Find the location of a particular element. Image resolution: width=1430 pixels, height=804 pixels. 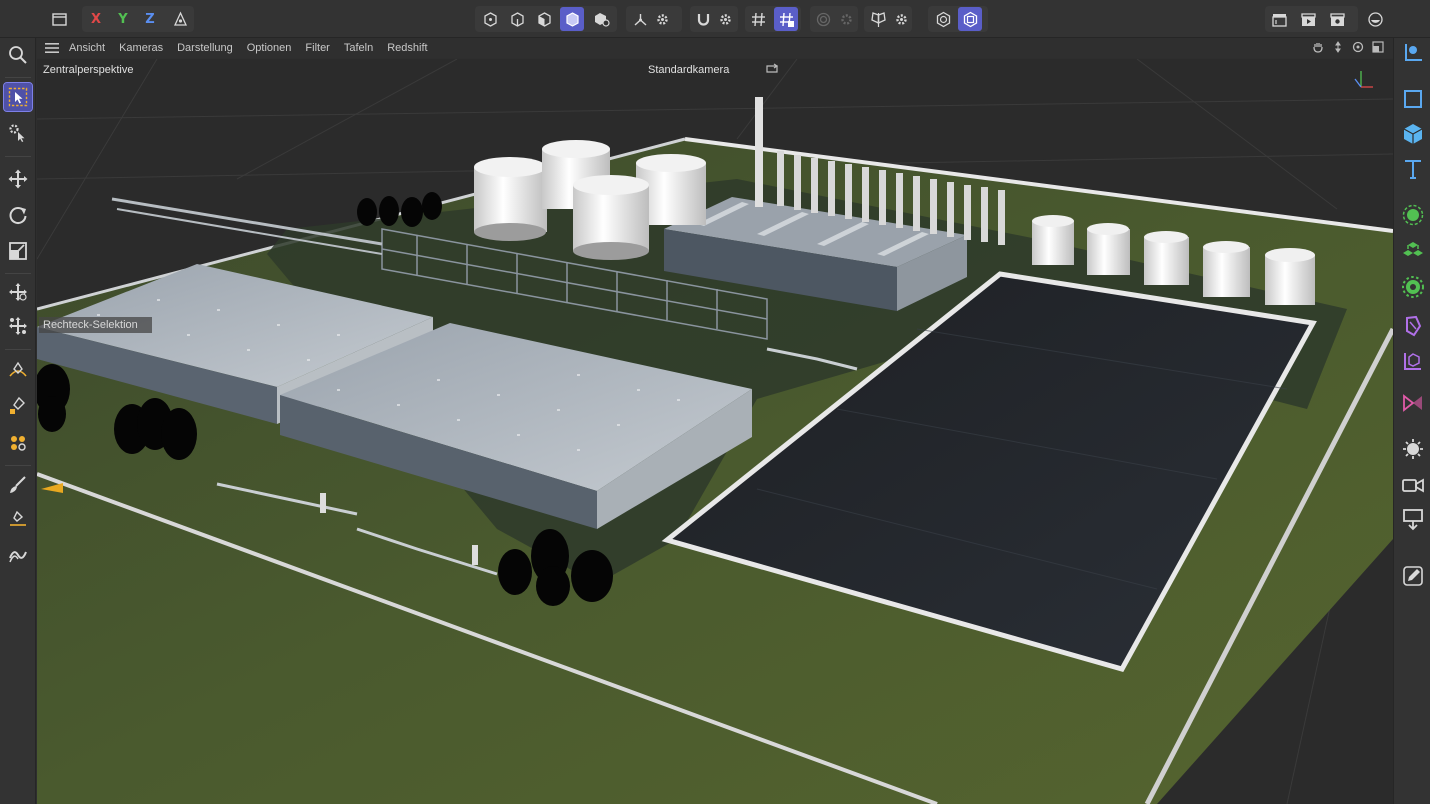

menu-redshift: Redshift is located at coordinates (407, 48).